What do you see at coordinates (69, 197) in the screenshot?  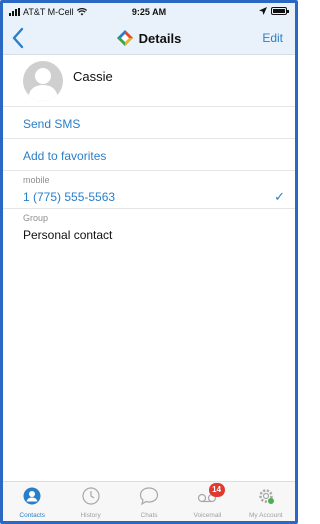 I see `mobile-number-link: 1 (775) 555-5563` at bounding box center [69, 197].